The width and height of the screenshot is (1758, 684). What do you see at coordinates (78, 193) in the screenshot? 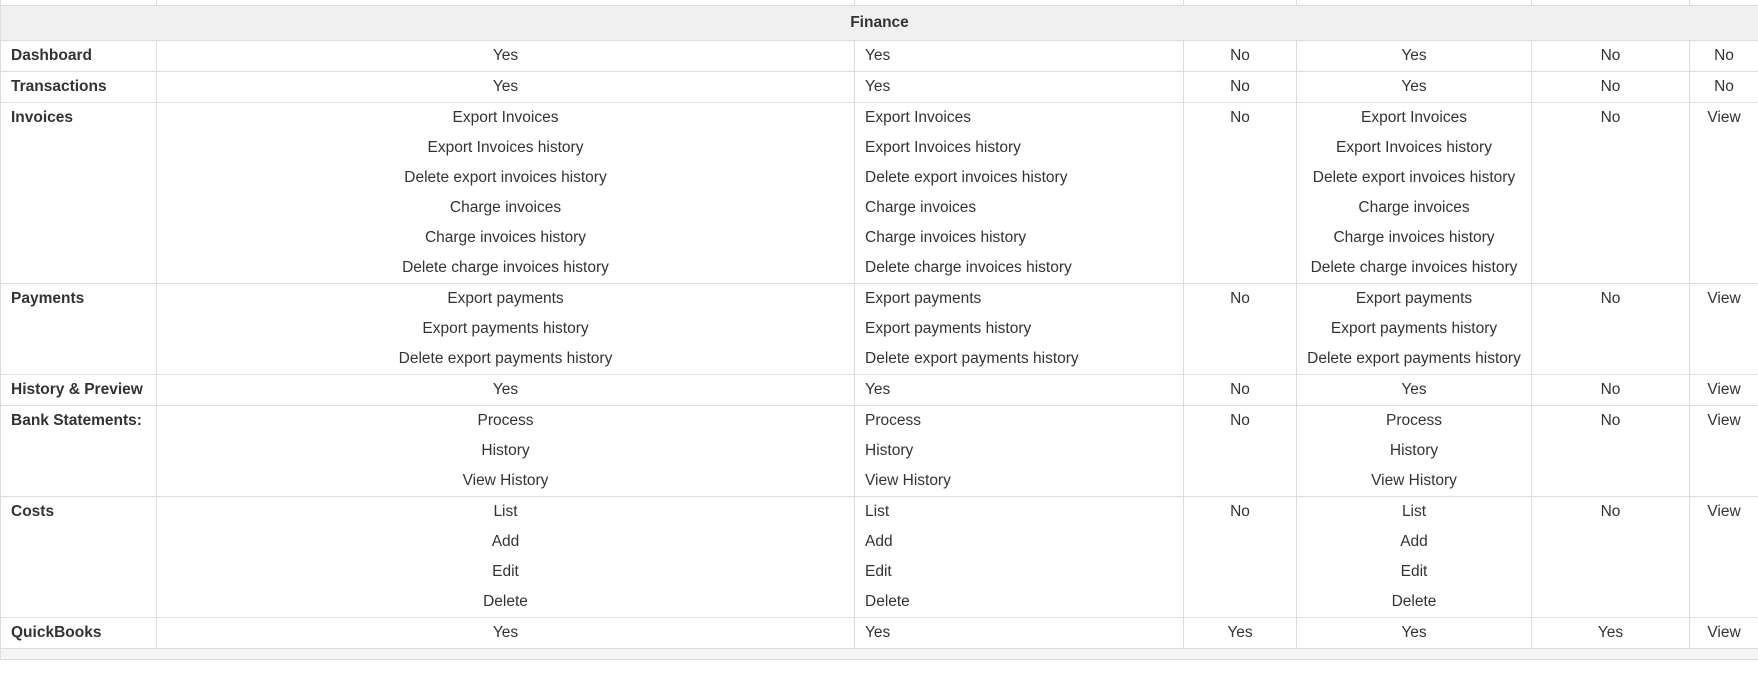
I see `row-label: Invoices` at bounding box center [78, 193].